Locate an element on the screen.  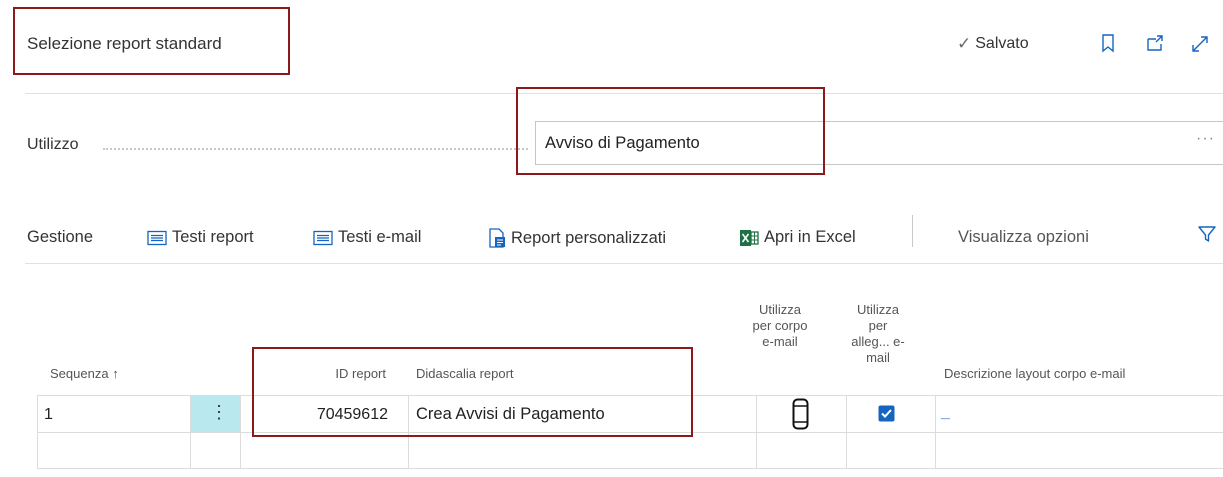
checkmark-icon: ✓ is located at coordinates (964, 43).